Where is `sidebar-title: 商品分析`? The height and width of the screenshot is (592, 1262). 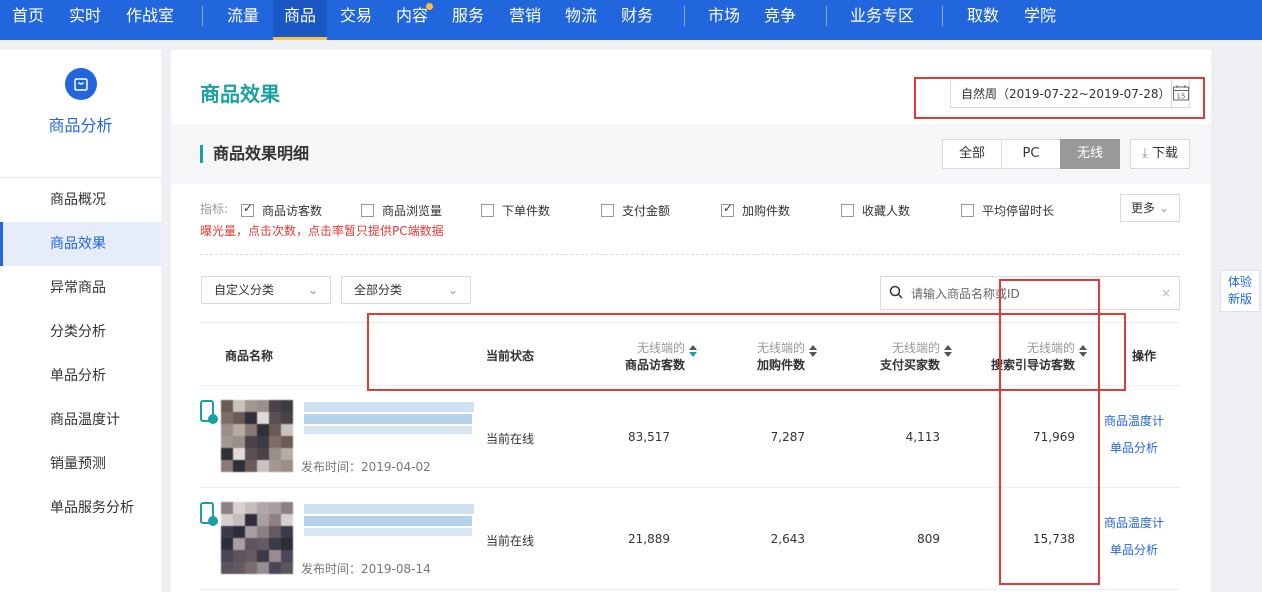
sidebar-title: 商品分析 is located at coordinates (80, 125).